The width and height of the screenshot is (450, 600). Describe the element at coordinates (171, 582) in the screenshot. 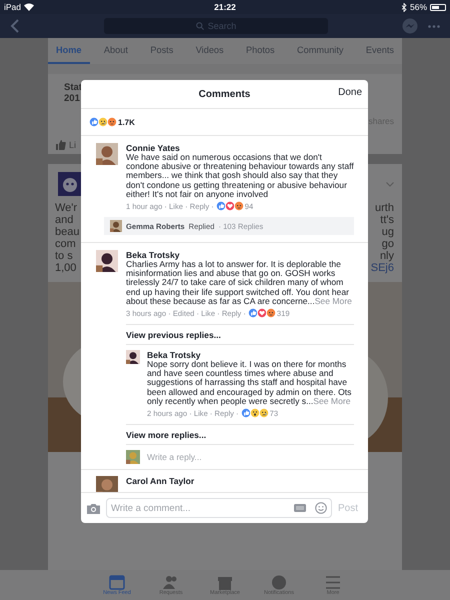

I see `people-icon` at that location.